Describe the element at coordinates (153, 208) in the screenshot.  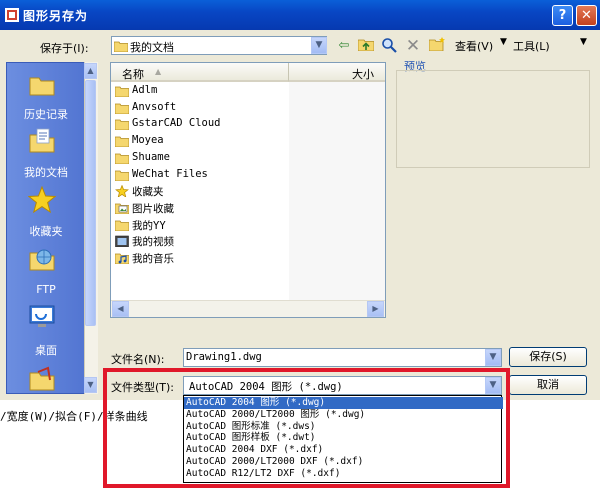
I see `file-list-item-label: 图片收藏` at that location.